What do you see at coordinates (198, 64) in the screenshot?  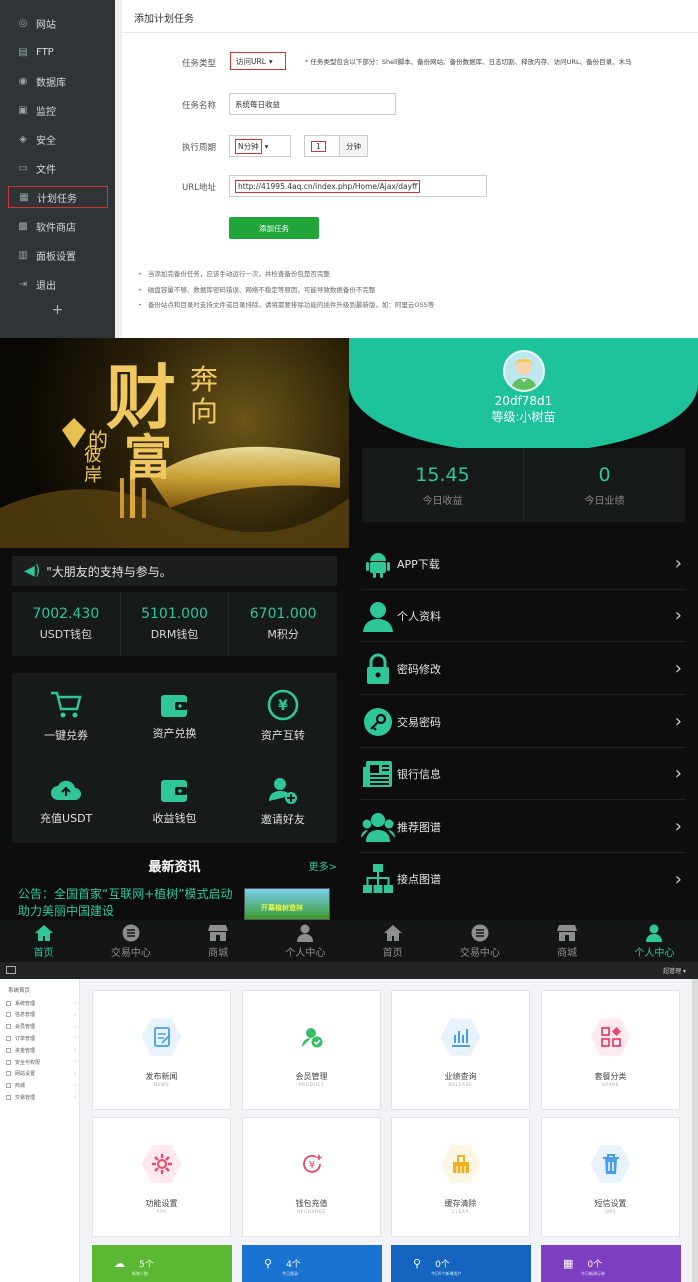 I see `task-type-label: 任务类型` at bounding box center [198, 64].